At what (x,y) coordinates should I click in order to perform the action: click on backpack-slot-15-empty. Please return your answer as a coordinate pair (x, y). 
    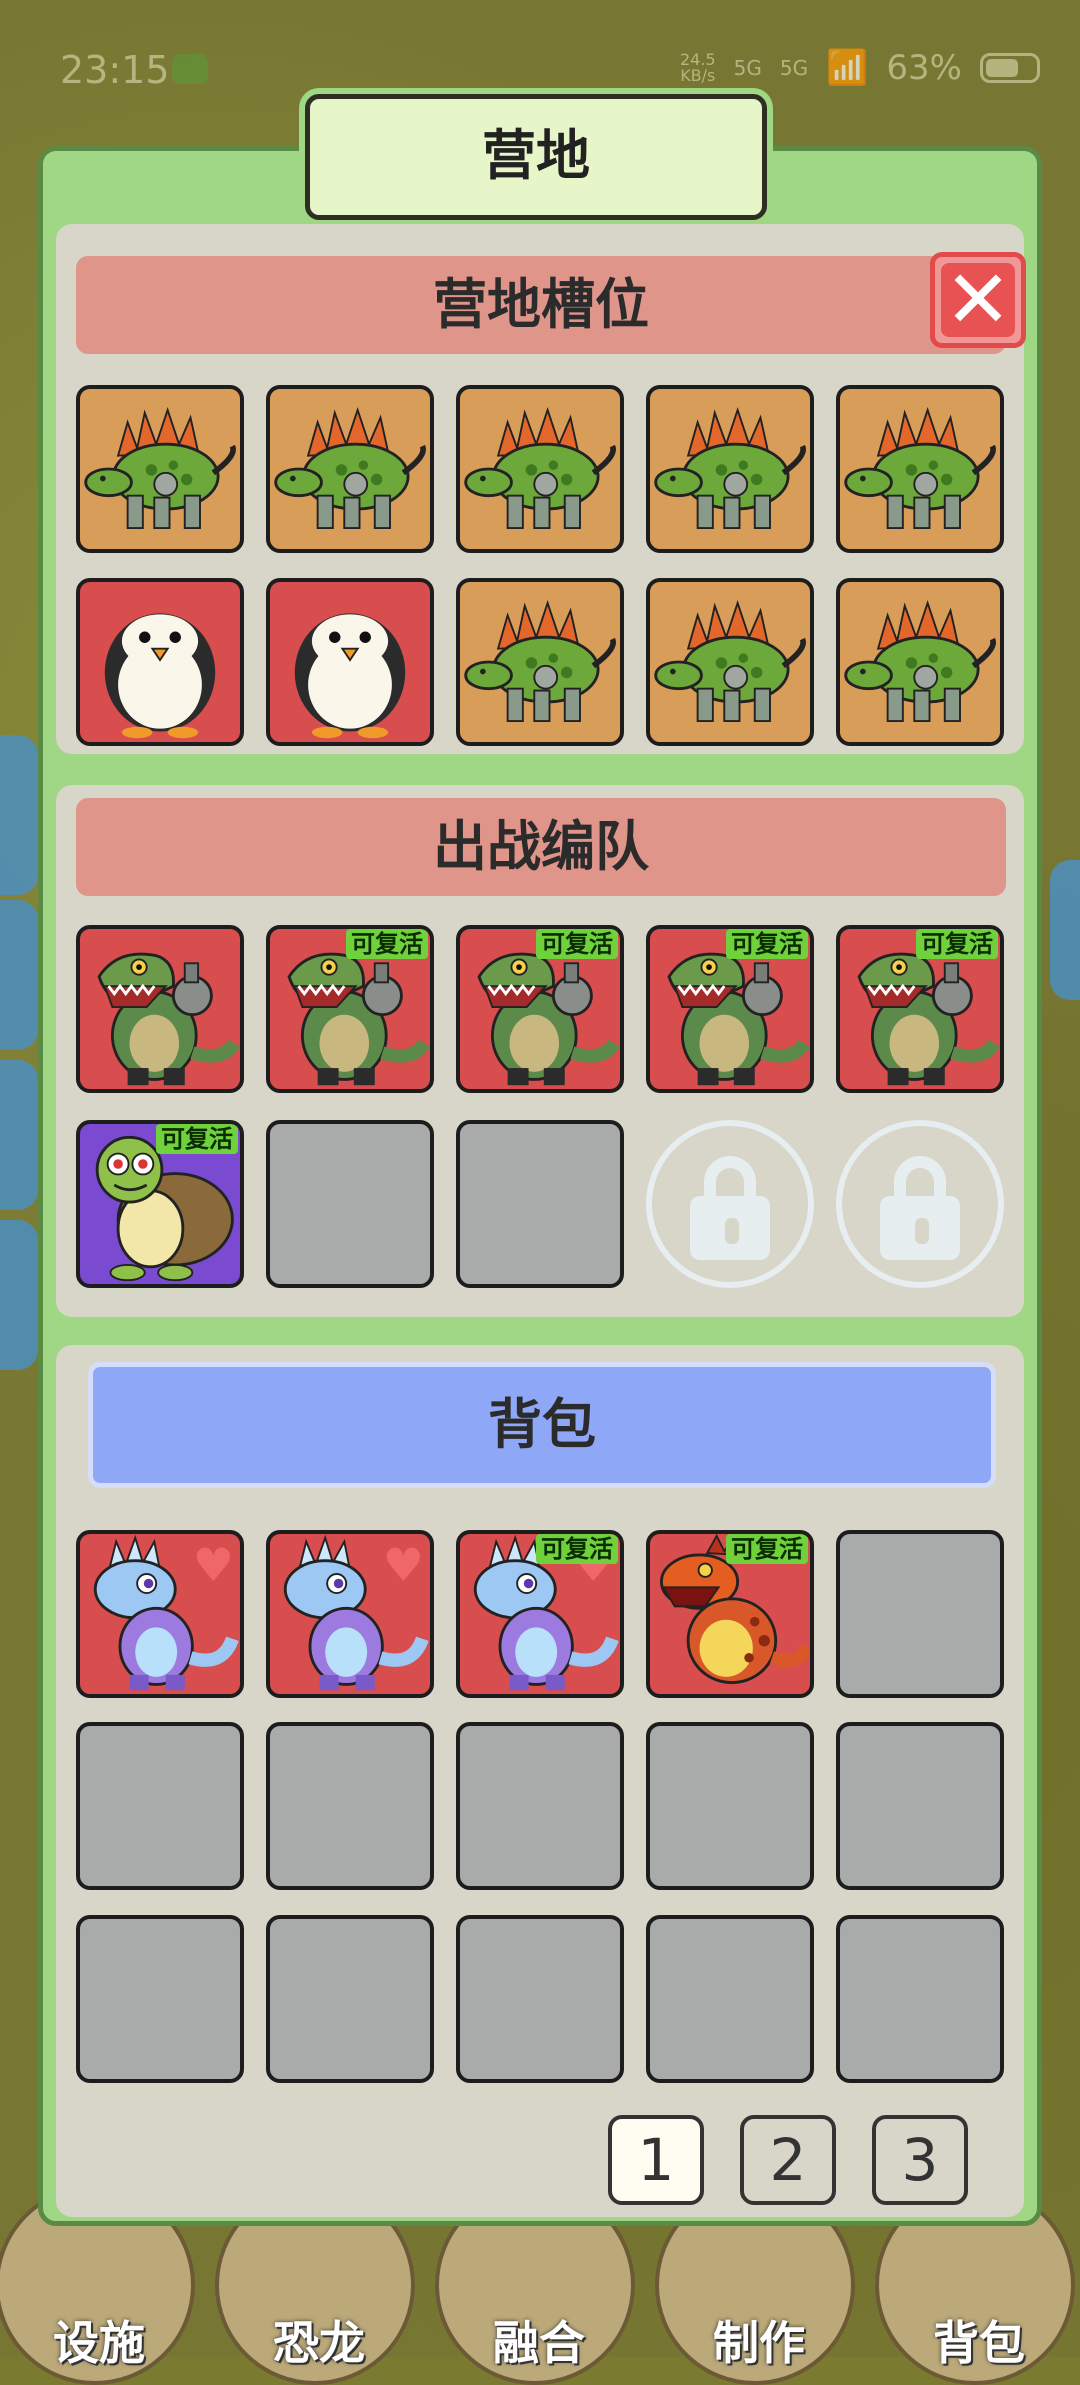
    Looking at the image, I should click on (920, 1999).